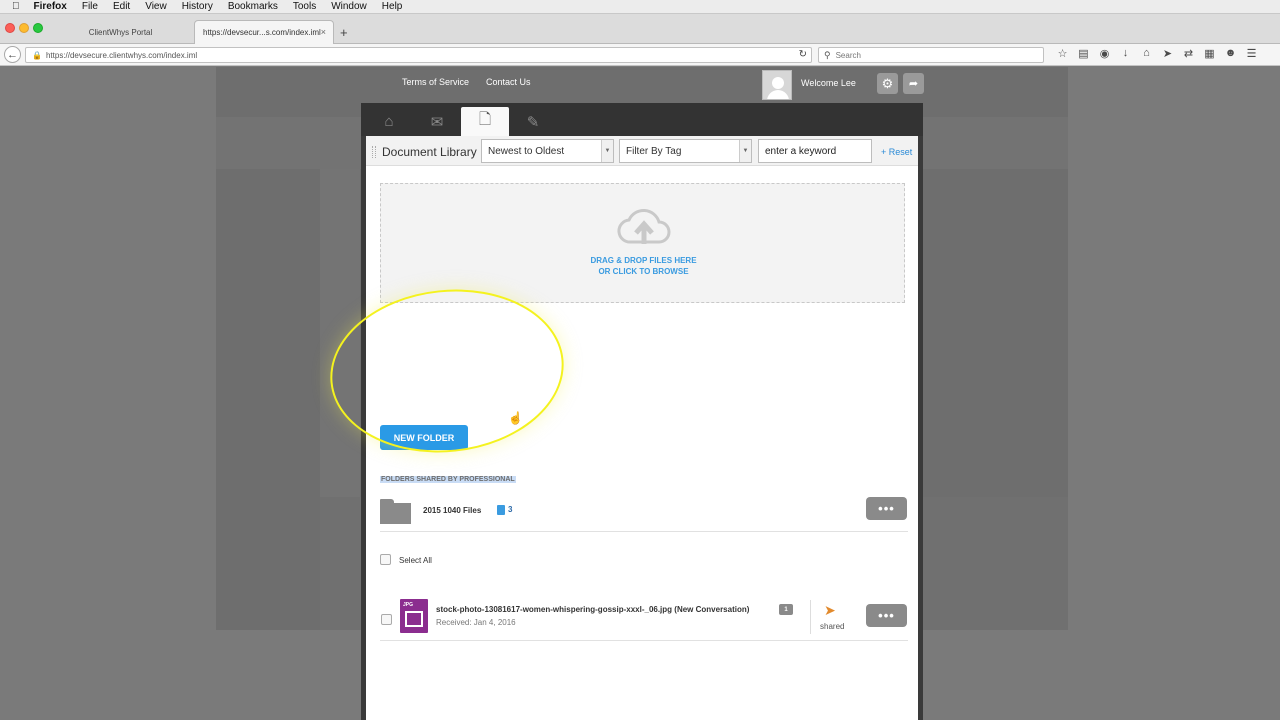 This screenshot has height=720, width=1280. Describe the element at coordinates (848, 55) in the screenshot. I see `search-placeholder: Search` at that location.